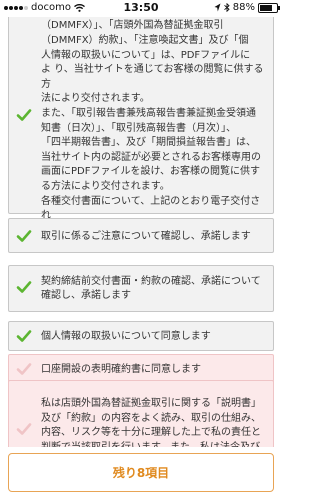 The height and width of the screenshot is (500, 320). What do you see at coordinates (146, 55) in the screenshot?
I see `consent-text-line: 人情報の取扱いについて」は、PDFファイルに` at bounding box center [146, 55].